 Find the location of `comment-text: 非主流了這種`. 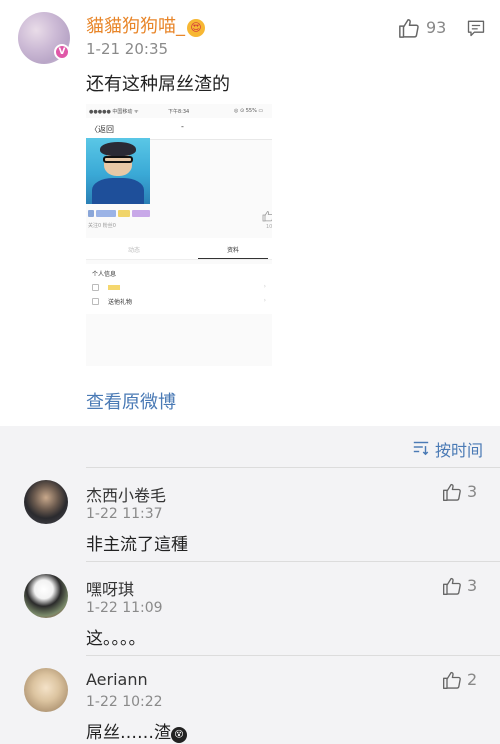

comment-text: 非主流了這種 is located at coordinates (137, 545).